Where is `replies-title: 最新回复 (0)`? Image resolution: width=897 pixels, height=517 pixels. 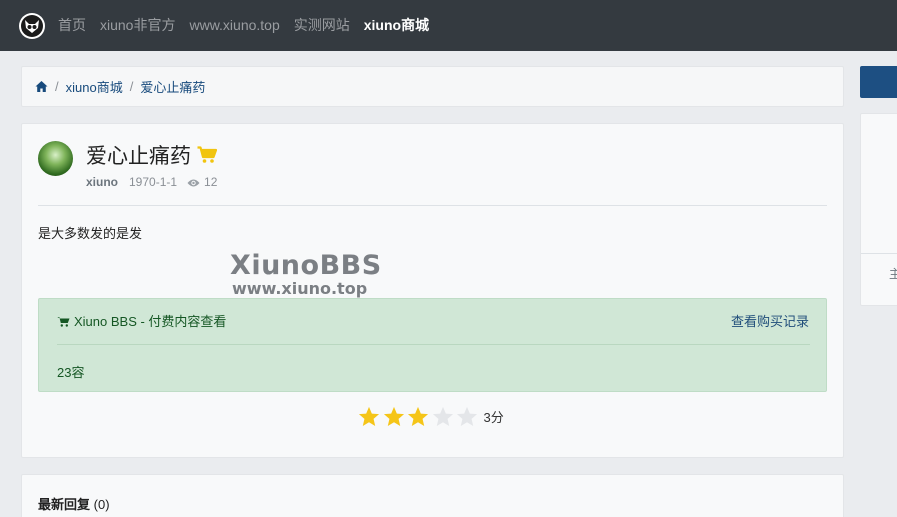 replies-title: 最新回复 (0) is located at coordinates (74, 503).